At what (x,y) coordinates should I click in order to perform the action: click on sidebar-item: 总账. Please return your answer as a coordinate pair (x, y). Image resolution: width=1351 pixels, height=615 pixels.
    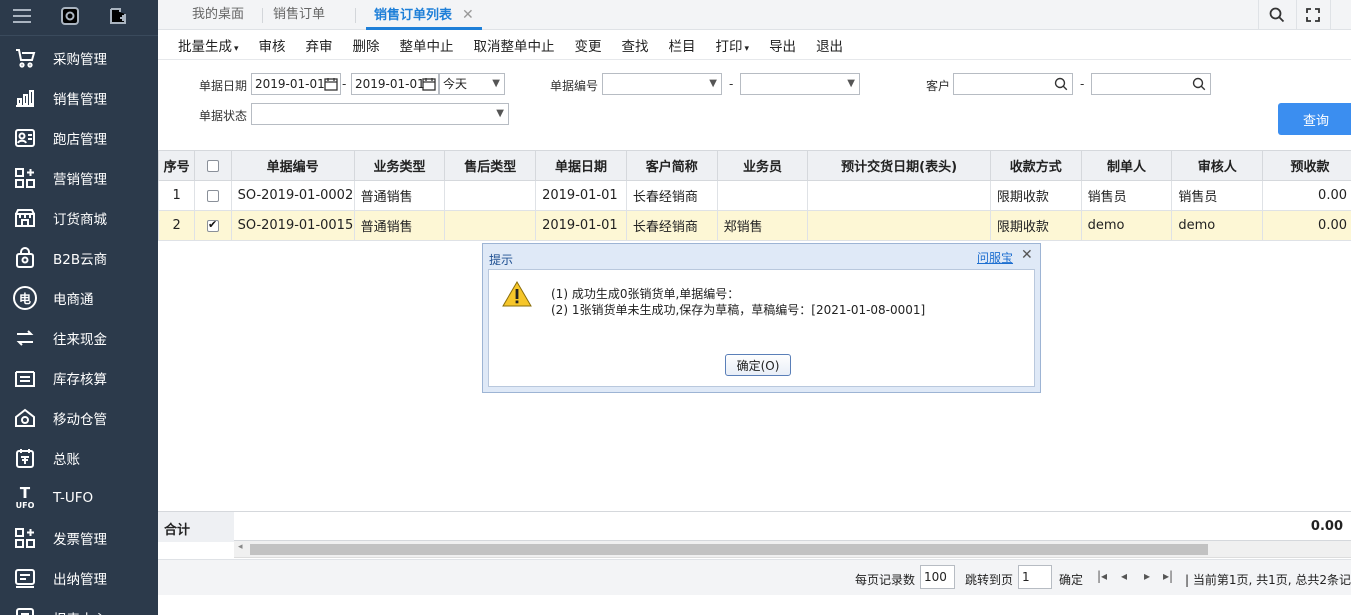
    Looking at the image, I should click on (79, 458).